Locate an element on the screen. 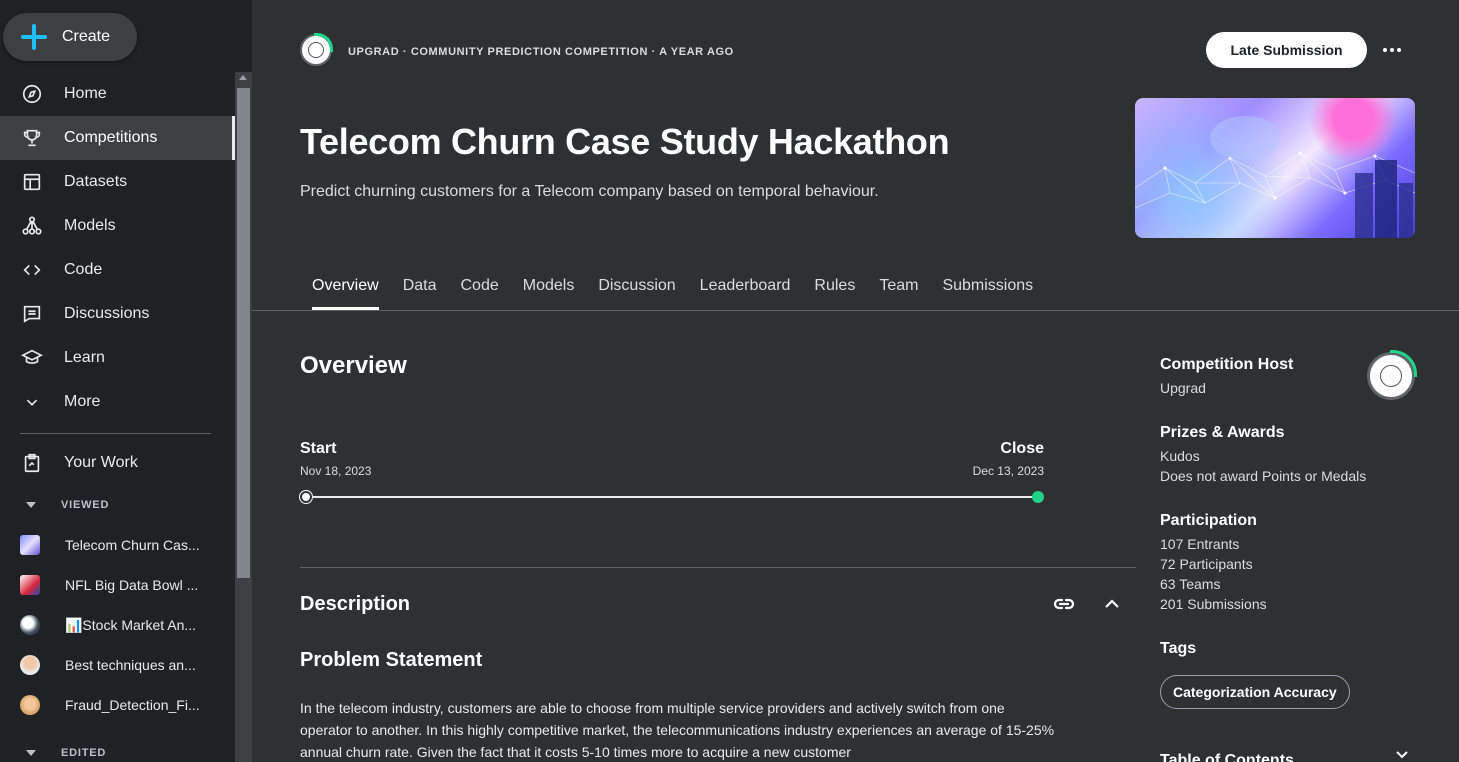  plus-icon is located at coordinates (34, 37).